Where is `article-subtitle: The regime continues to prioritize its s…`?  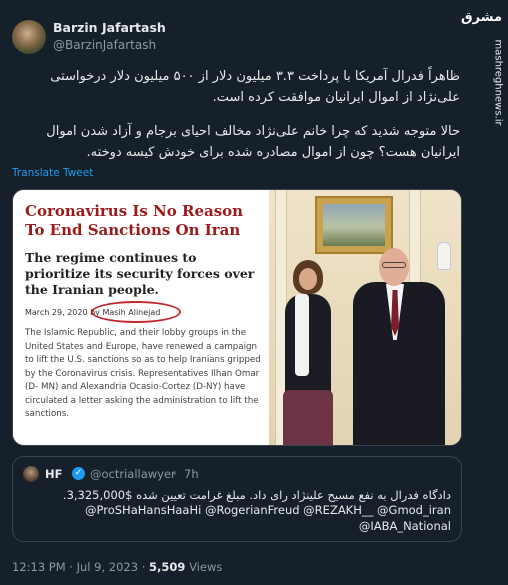 article-subtitle: The regime continues to prioritize its s… is located at coordinates (140, 273).